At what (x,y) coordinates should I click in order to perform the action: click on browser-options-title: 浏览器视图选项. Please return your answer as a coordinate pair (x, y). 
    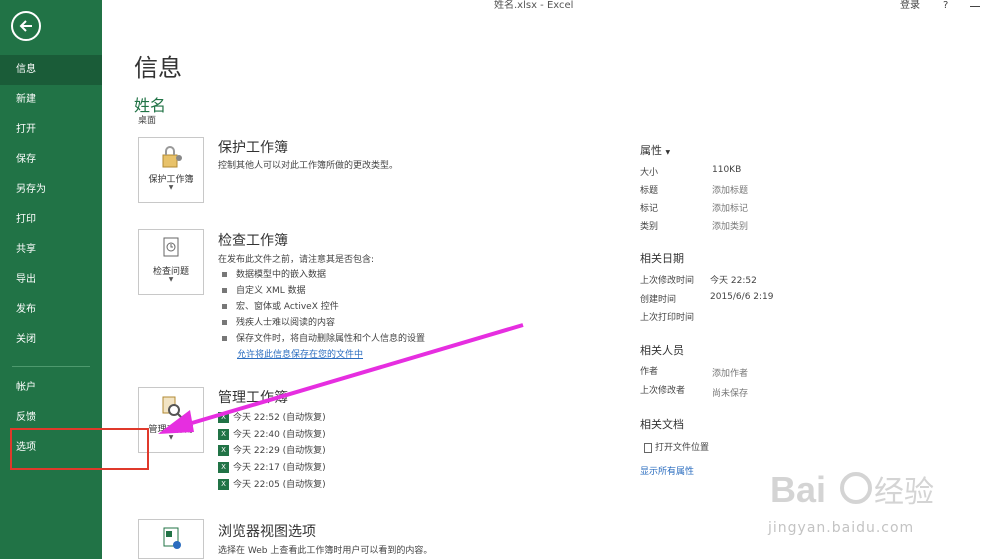
    Looking at the image, I should click on (267, 532).